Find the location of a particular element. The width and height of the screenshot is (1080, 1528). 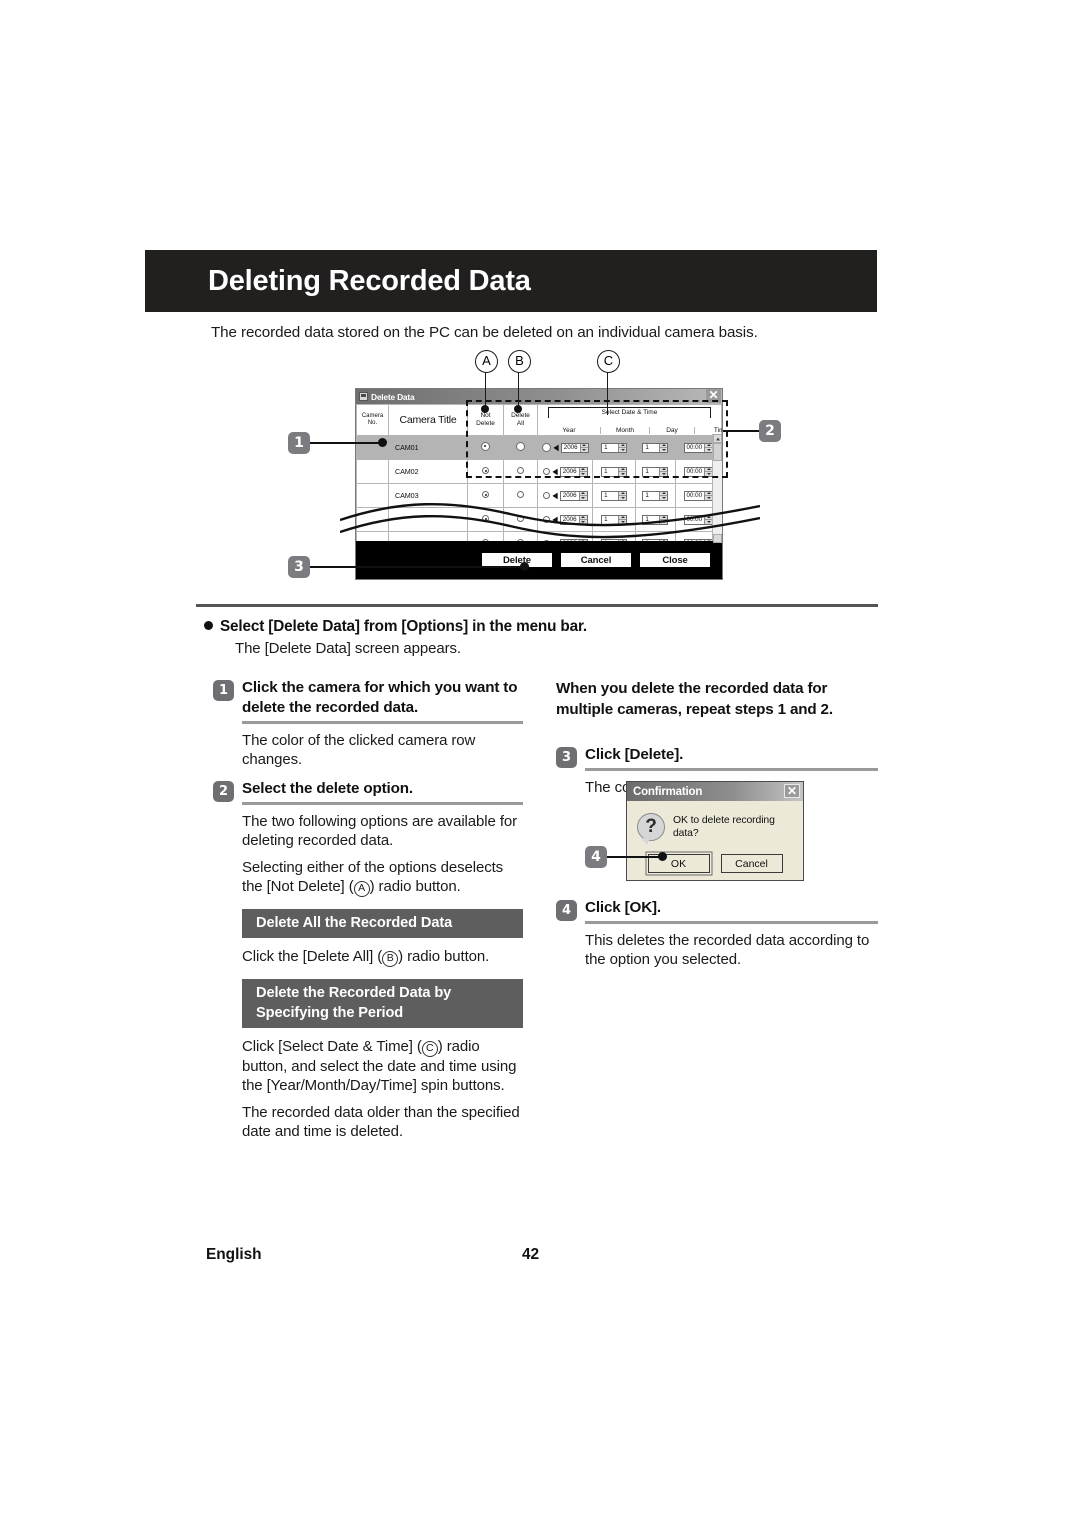

page-title: Deleting Recorded Data is located at coordinates (369, 280).